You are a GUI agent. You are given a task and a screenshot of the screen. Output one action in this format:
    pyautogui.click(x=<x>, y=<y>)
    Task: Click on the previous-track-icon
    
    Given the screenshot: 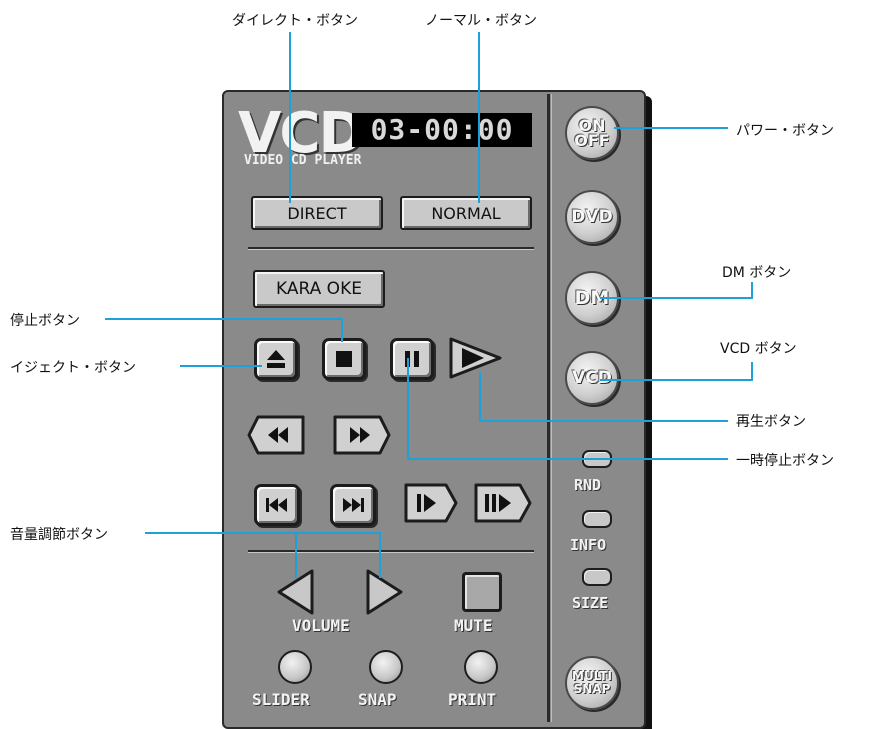 What is the action you would take?
    pyautogui.click(x=276, y=505)
    